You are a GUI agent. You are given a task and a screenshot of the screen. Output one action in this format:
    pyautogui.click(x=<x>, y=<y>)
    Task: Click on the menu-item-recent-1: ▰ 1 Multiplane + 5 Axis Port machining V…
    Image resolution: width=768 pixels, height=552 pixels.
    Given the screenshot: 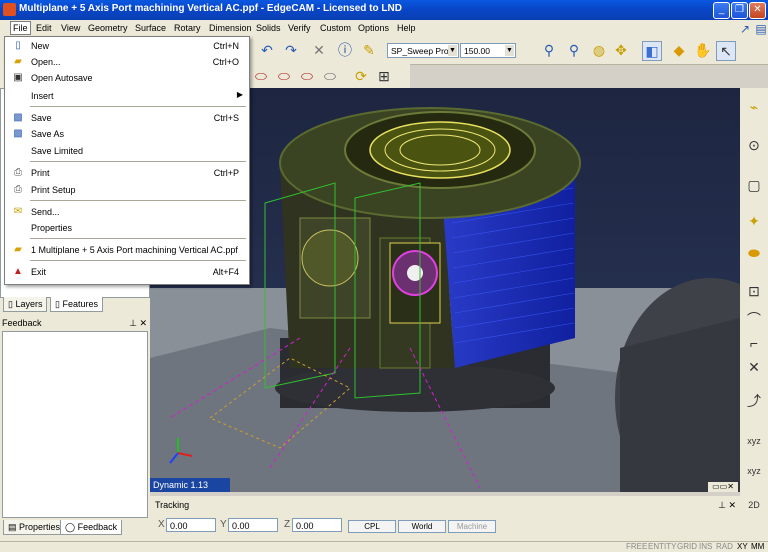 What is the action you would take?
    pyautogui.click(x=127, y=250)
    